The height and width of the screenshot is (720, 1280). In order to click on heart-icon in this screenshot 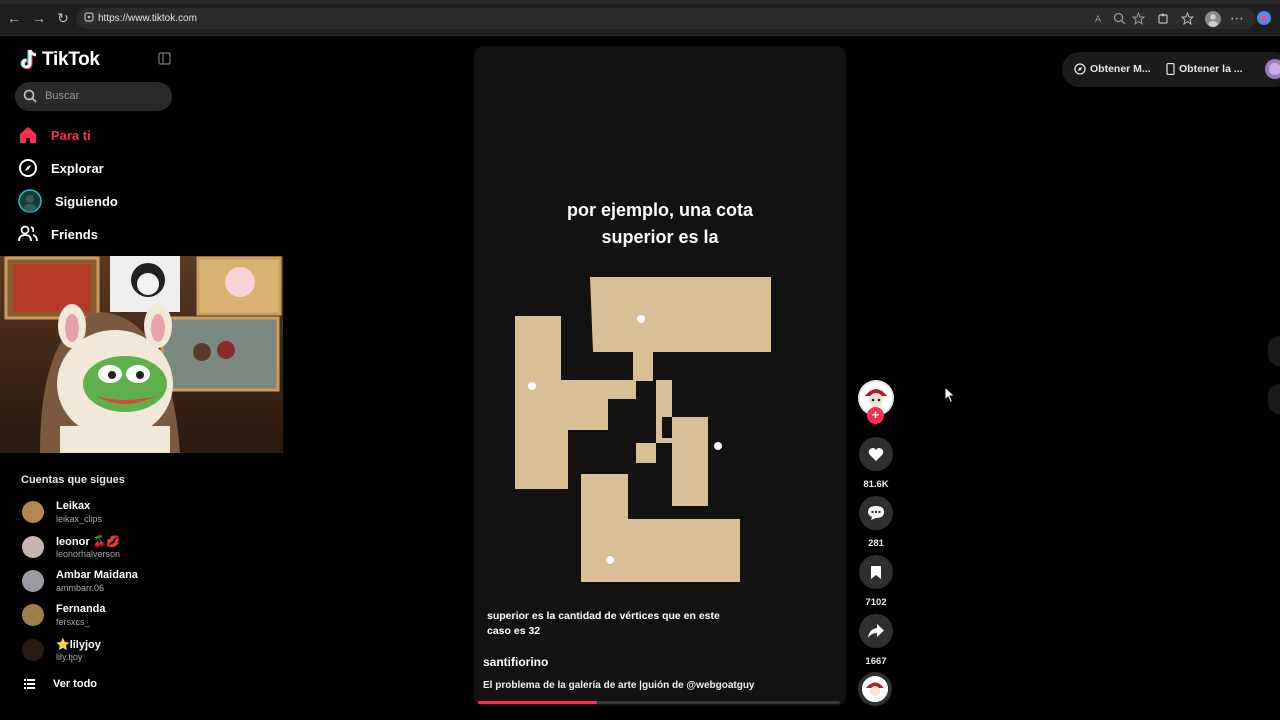, I will do `click(876, 454)`.